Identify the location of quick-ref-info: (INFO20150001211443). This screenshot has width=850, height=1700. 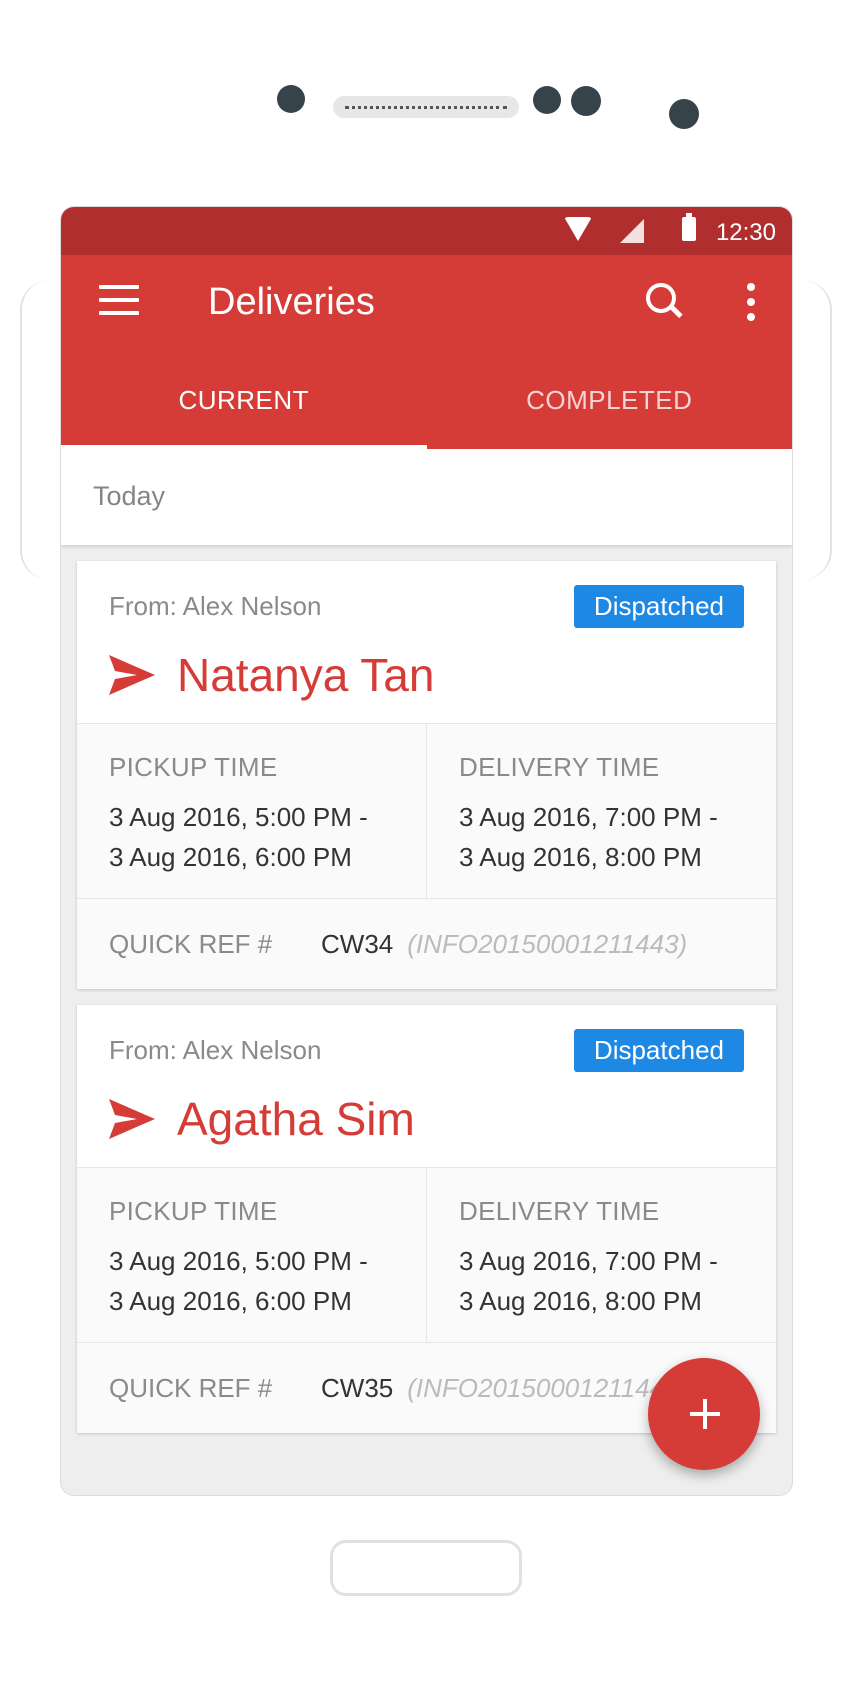
(547, 943).